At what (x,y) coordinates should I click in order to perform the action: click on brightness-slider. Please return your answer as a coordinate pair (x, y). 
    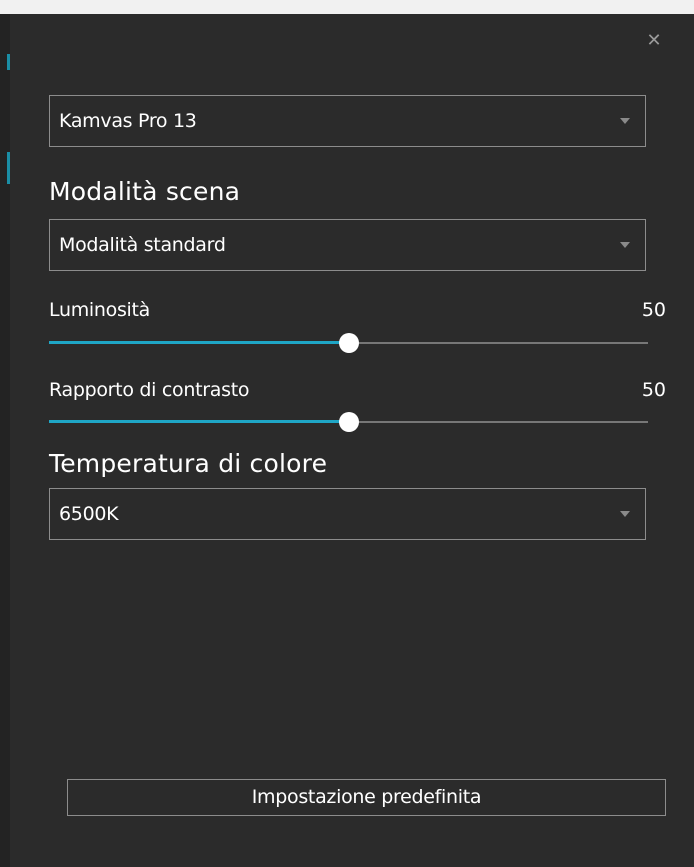
    Looking at the image, I should click on (348, 343).